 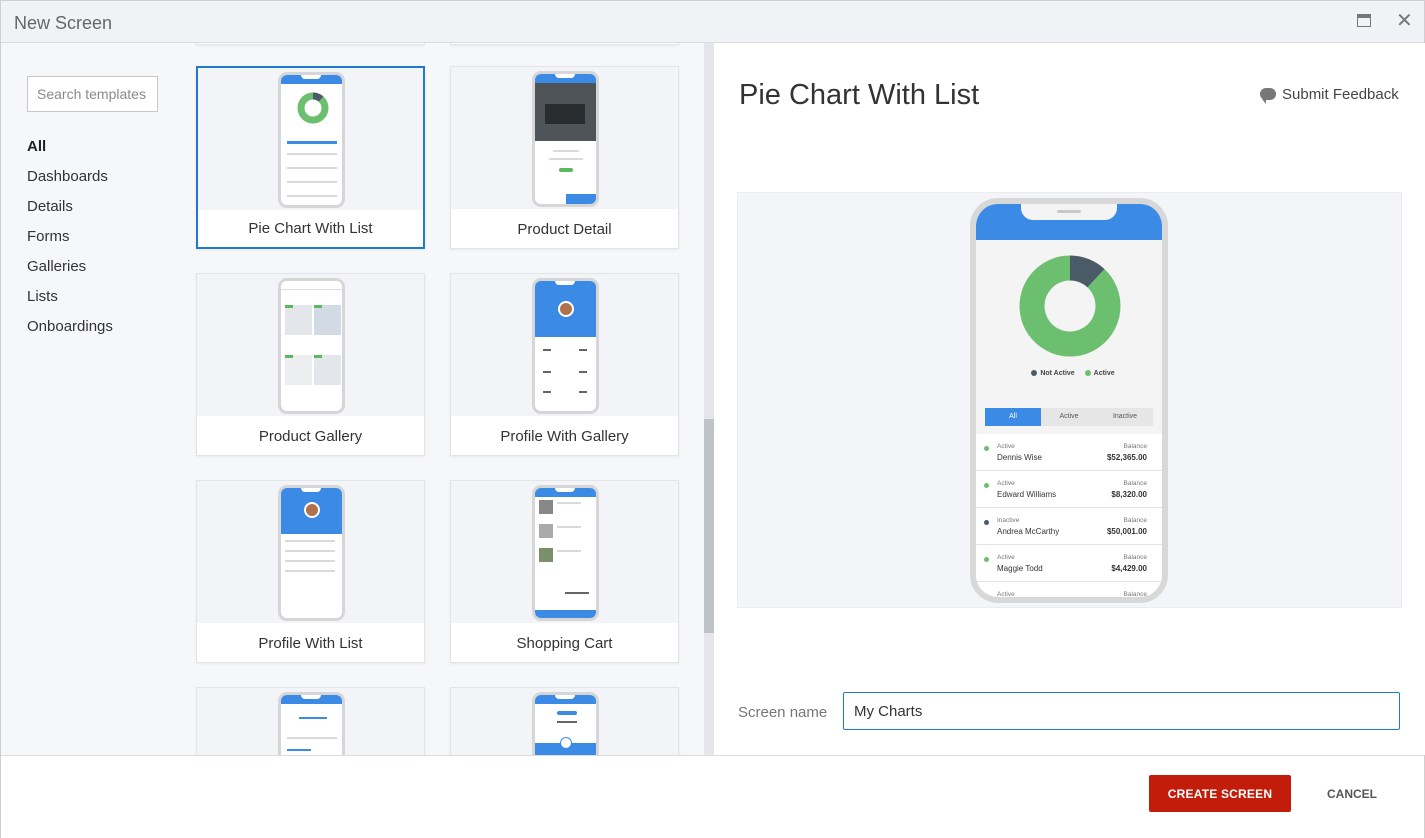 What do you see at coordinates (1104, 373) in the screenshot?
I see `legend-active: Active` at bounding box center [1104, 373].